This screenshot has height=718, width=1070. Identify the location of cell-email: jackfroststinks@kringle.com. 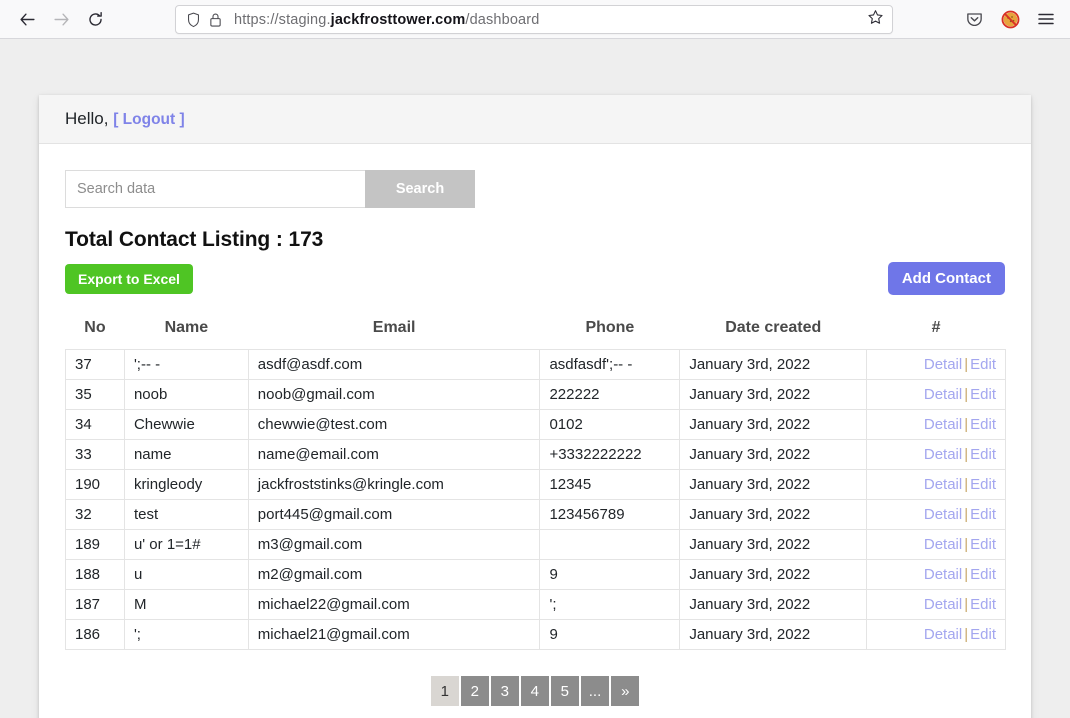
(394, 484).